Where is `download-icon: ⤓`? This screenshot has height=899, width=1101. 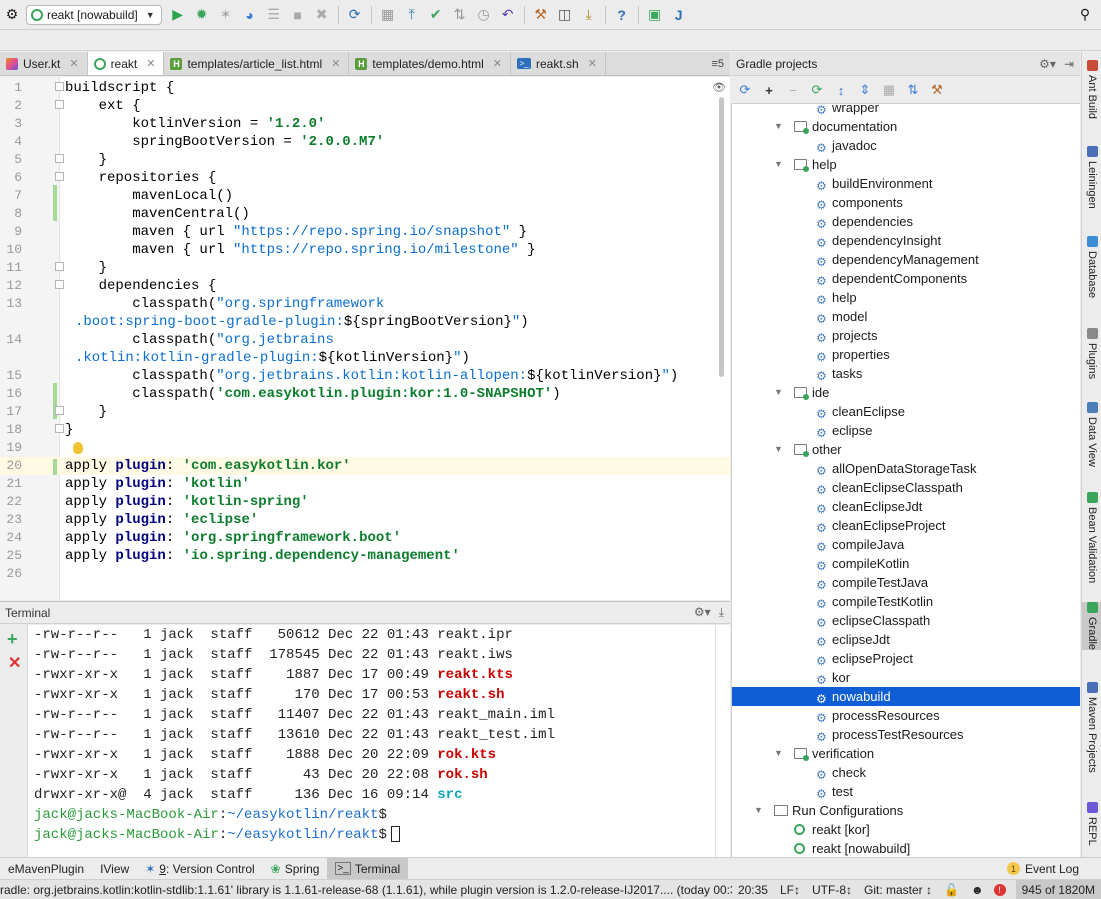 download-icon: ⤓ is located at coordinates (589, 15).